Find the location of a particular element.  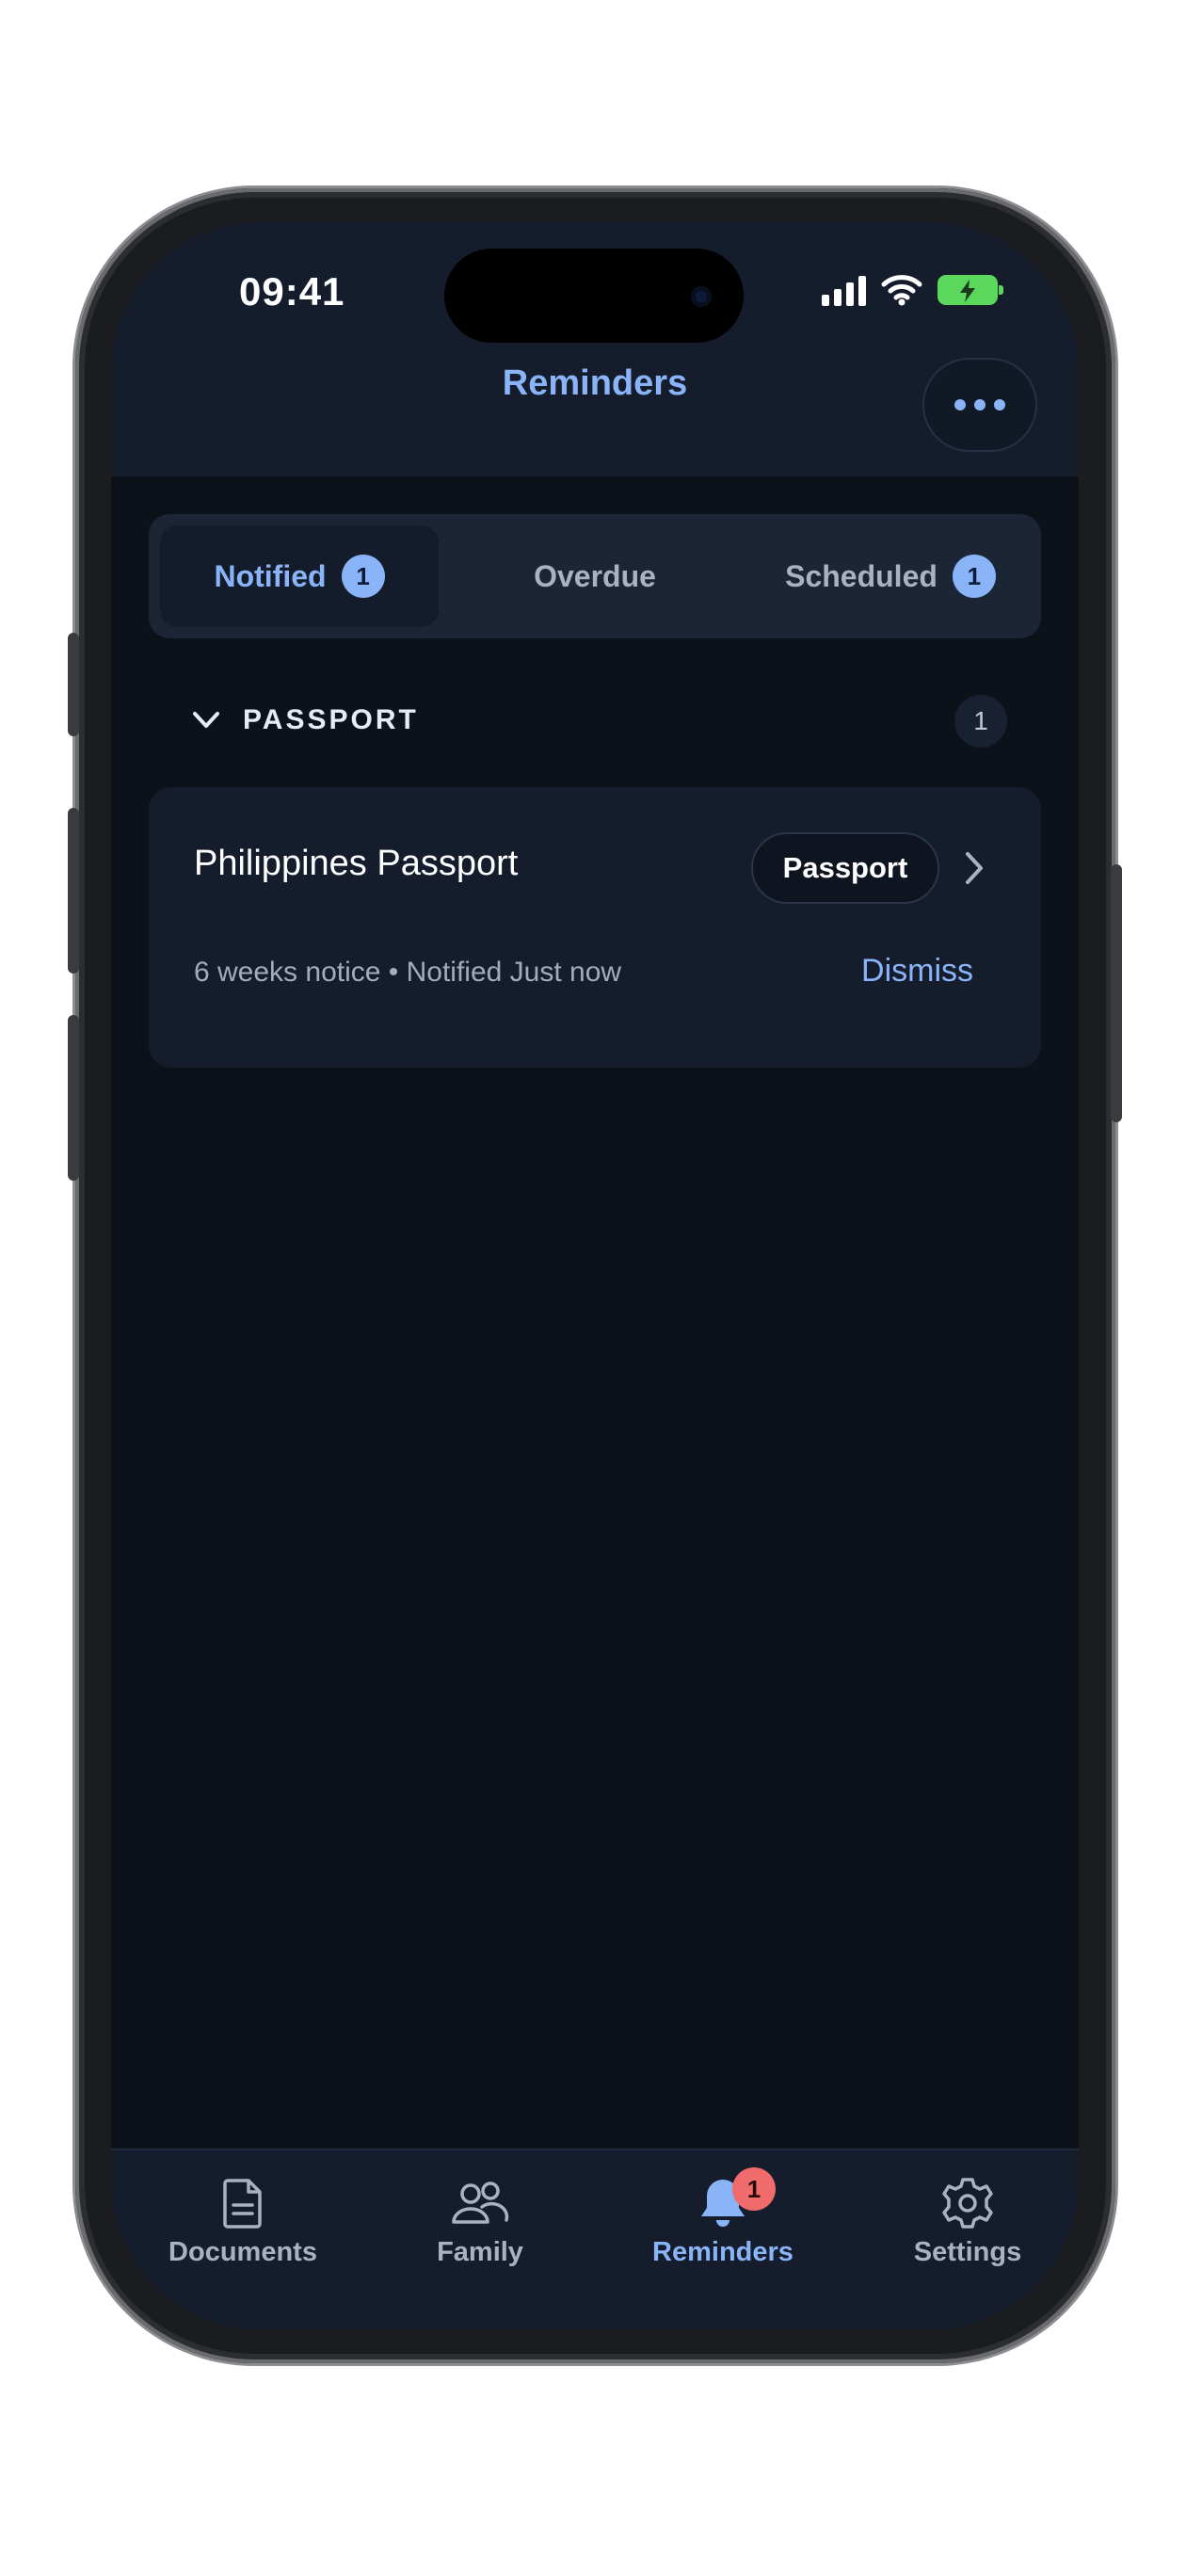

more-options-button is located at coordinates (979, 405).